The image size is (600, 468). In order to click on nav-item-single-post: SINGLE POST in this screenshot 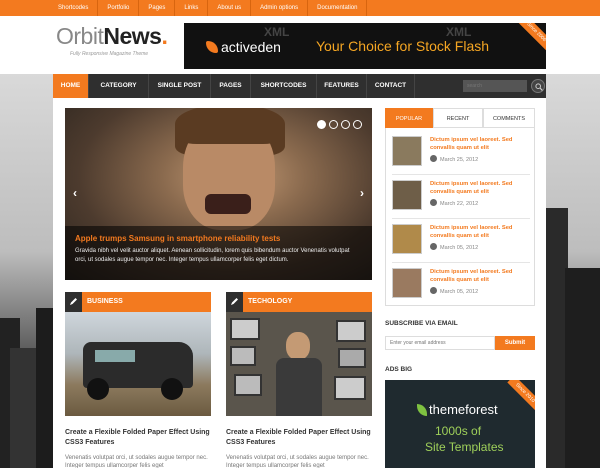, I will do `click(180, 86)`.